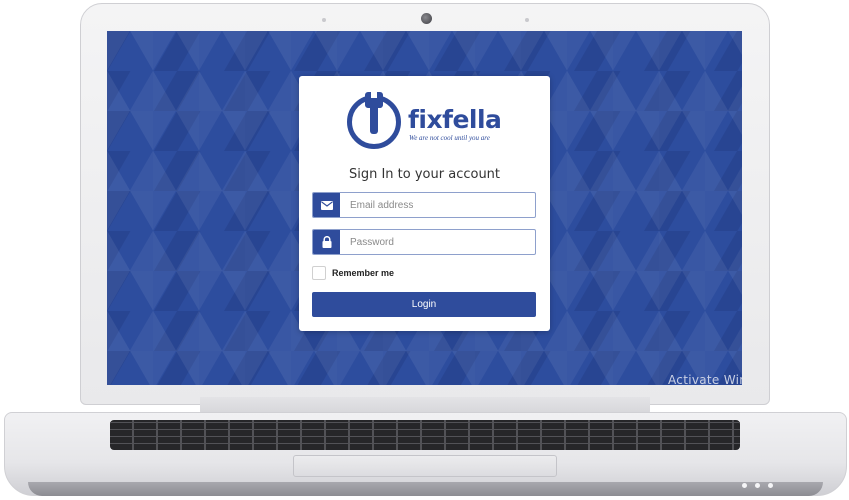 The width and height of the screenshot is (849, 500). I want to click on password-field, so click(424, 242).